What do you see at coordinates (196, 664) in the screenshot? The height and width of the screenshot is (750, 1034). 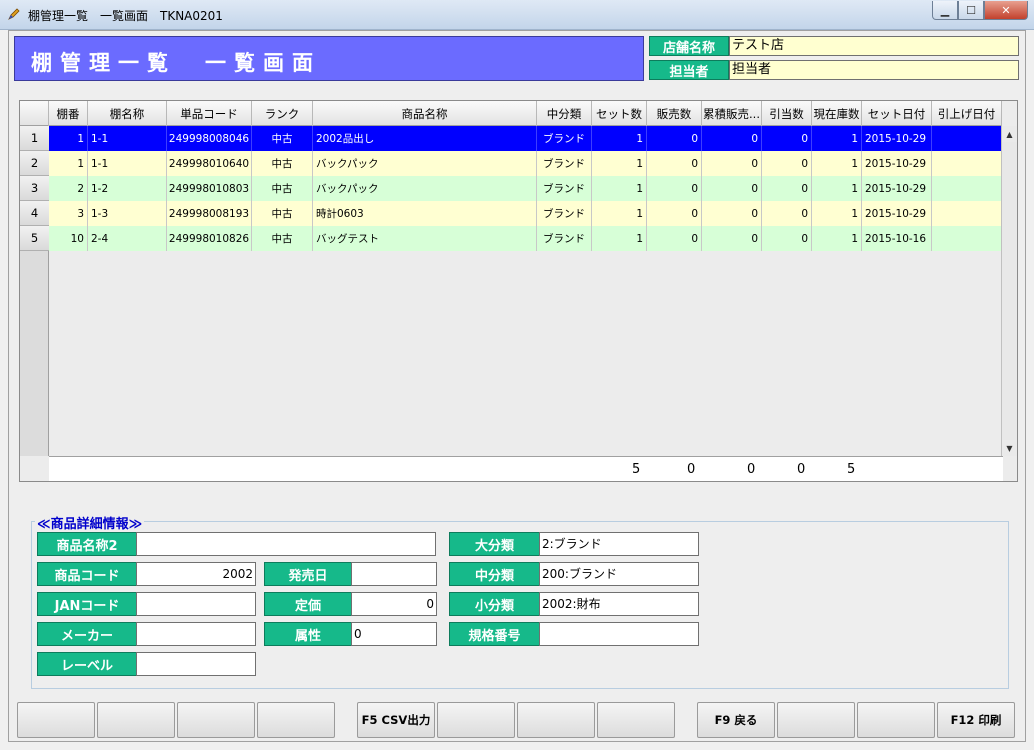 I see `label-field` at bounding box center [196, 664].